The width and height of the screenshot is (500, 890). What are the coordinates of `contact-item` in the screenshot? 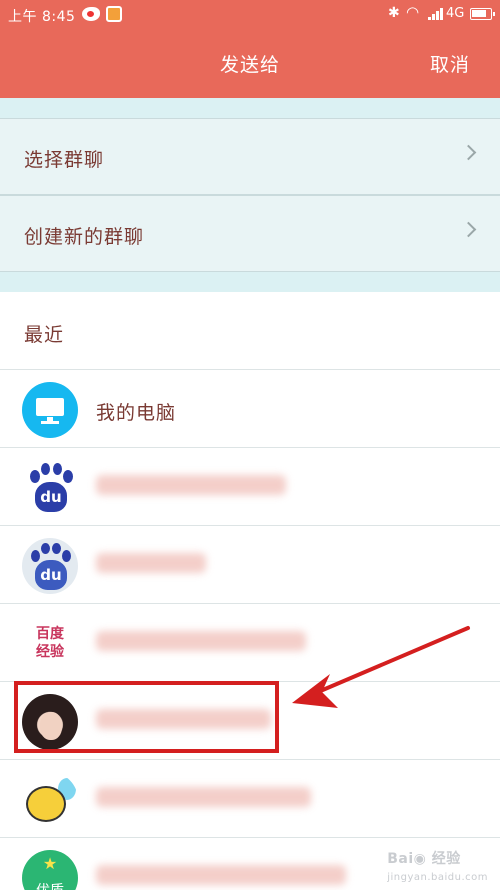 It's located at (250, 799).